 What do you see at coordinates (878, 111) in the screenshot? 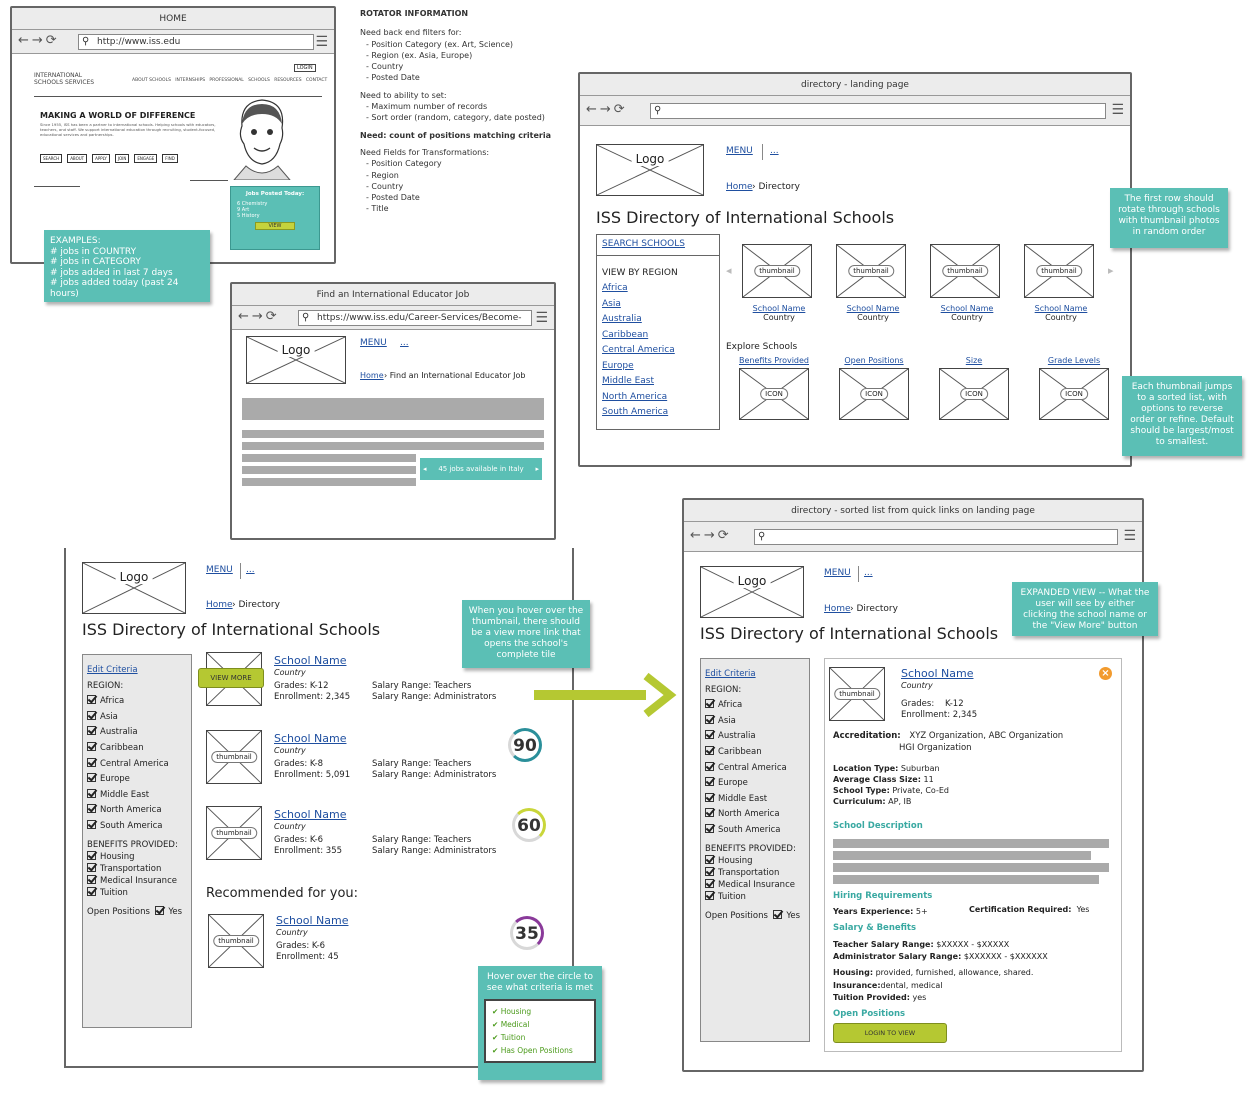
I see `landing-url-field: ⚲` at bounding box center [878, 111].